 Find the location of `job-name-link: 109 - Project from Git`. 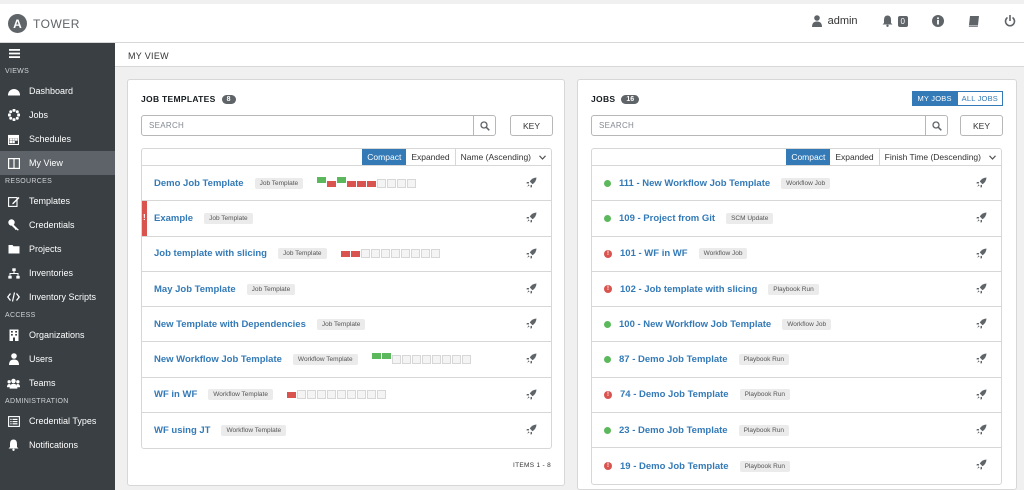

job-name-link: 109 - Project from Git is located at coordinates (667, 218).